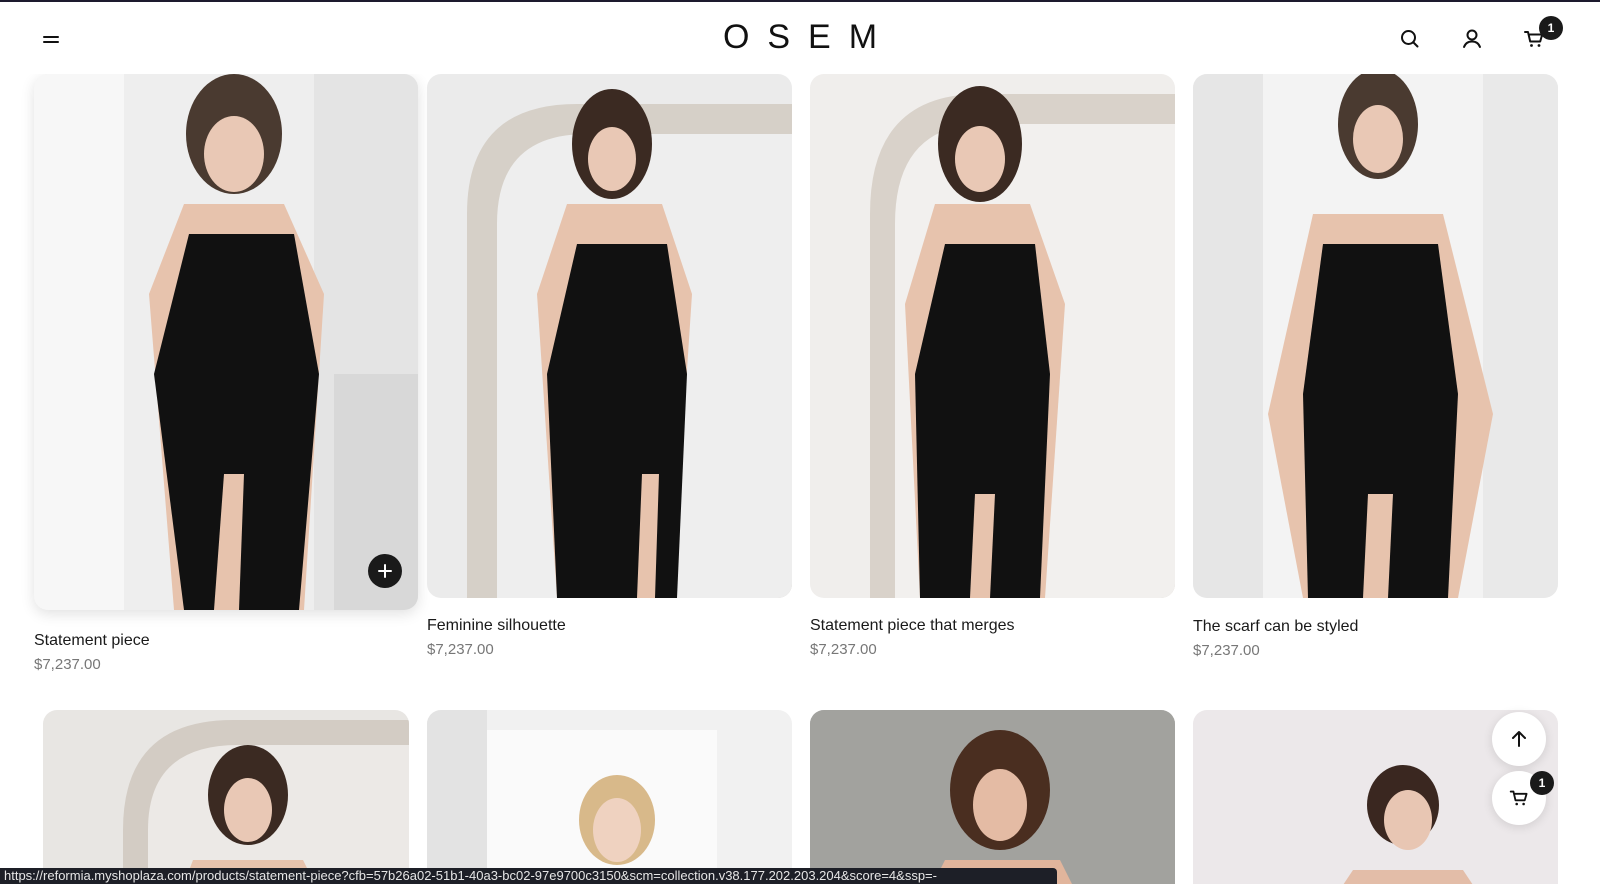 The image size is (1600, 884). Describe the element at coordinates (92, 641) in the screenshot. I see `product-title: Statement piece` at that location.